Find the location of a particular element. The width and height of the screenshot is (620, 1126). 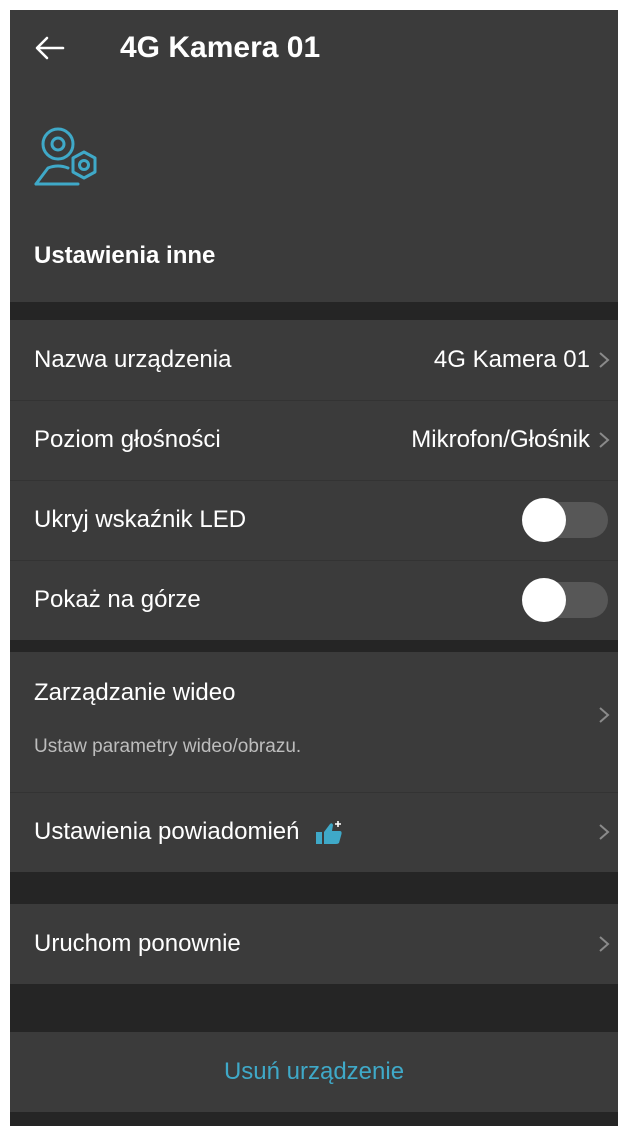

volume-value: Mikrofon/Głośnik is located at coordinates (500, 439).